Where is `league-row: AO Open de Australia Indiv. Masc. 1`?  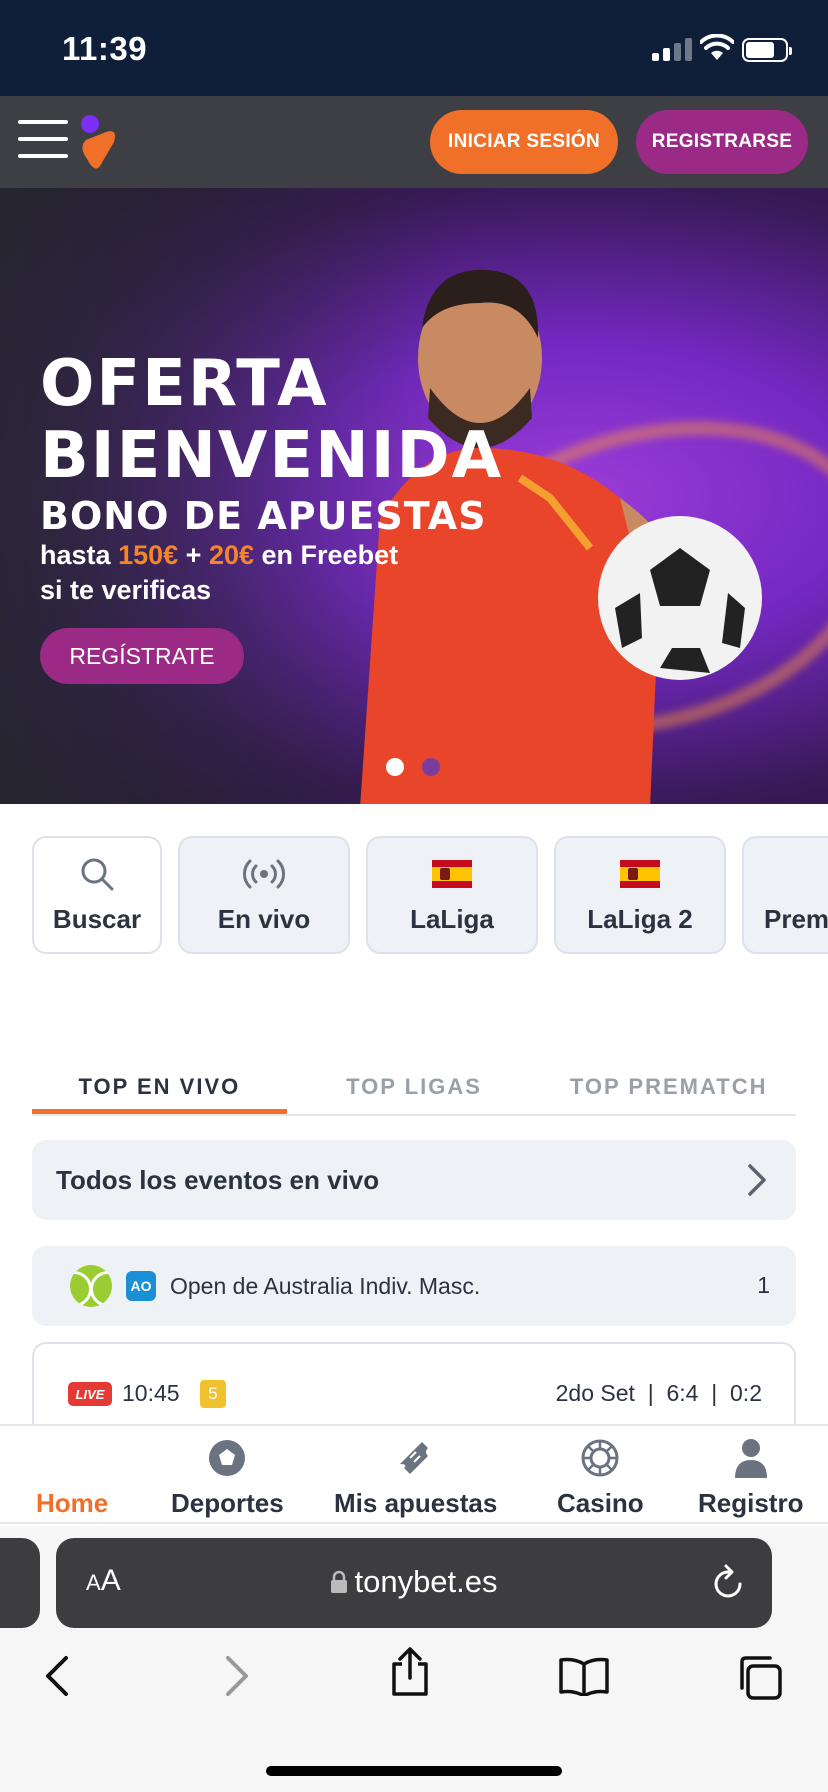 league-row: AO Open de Australia Indiv. Masc. 1 is located at coordinates (414, 1286).